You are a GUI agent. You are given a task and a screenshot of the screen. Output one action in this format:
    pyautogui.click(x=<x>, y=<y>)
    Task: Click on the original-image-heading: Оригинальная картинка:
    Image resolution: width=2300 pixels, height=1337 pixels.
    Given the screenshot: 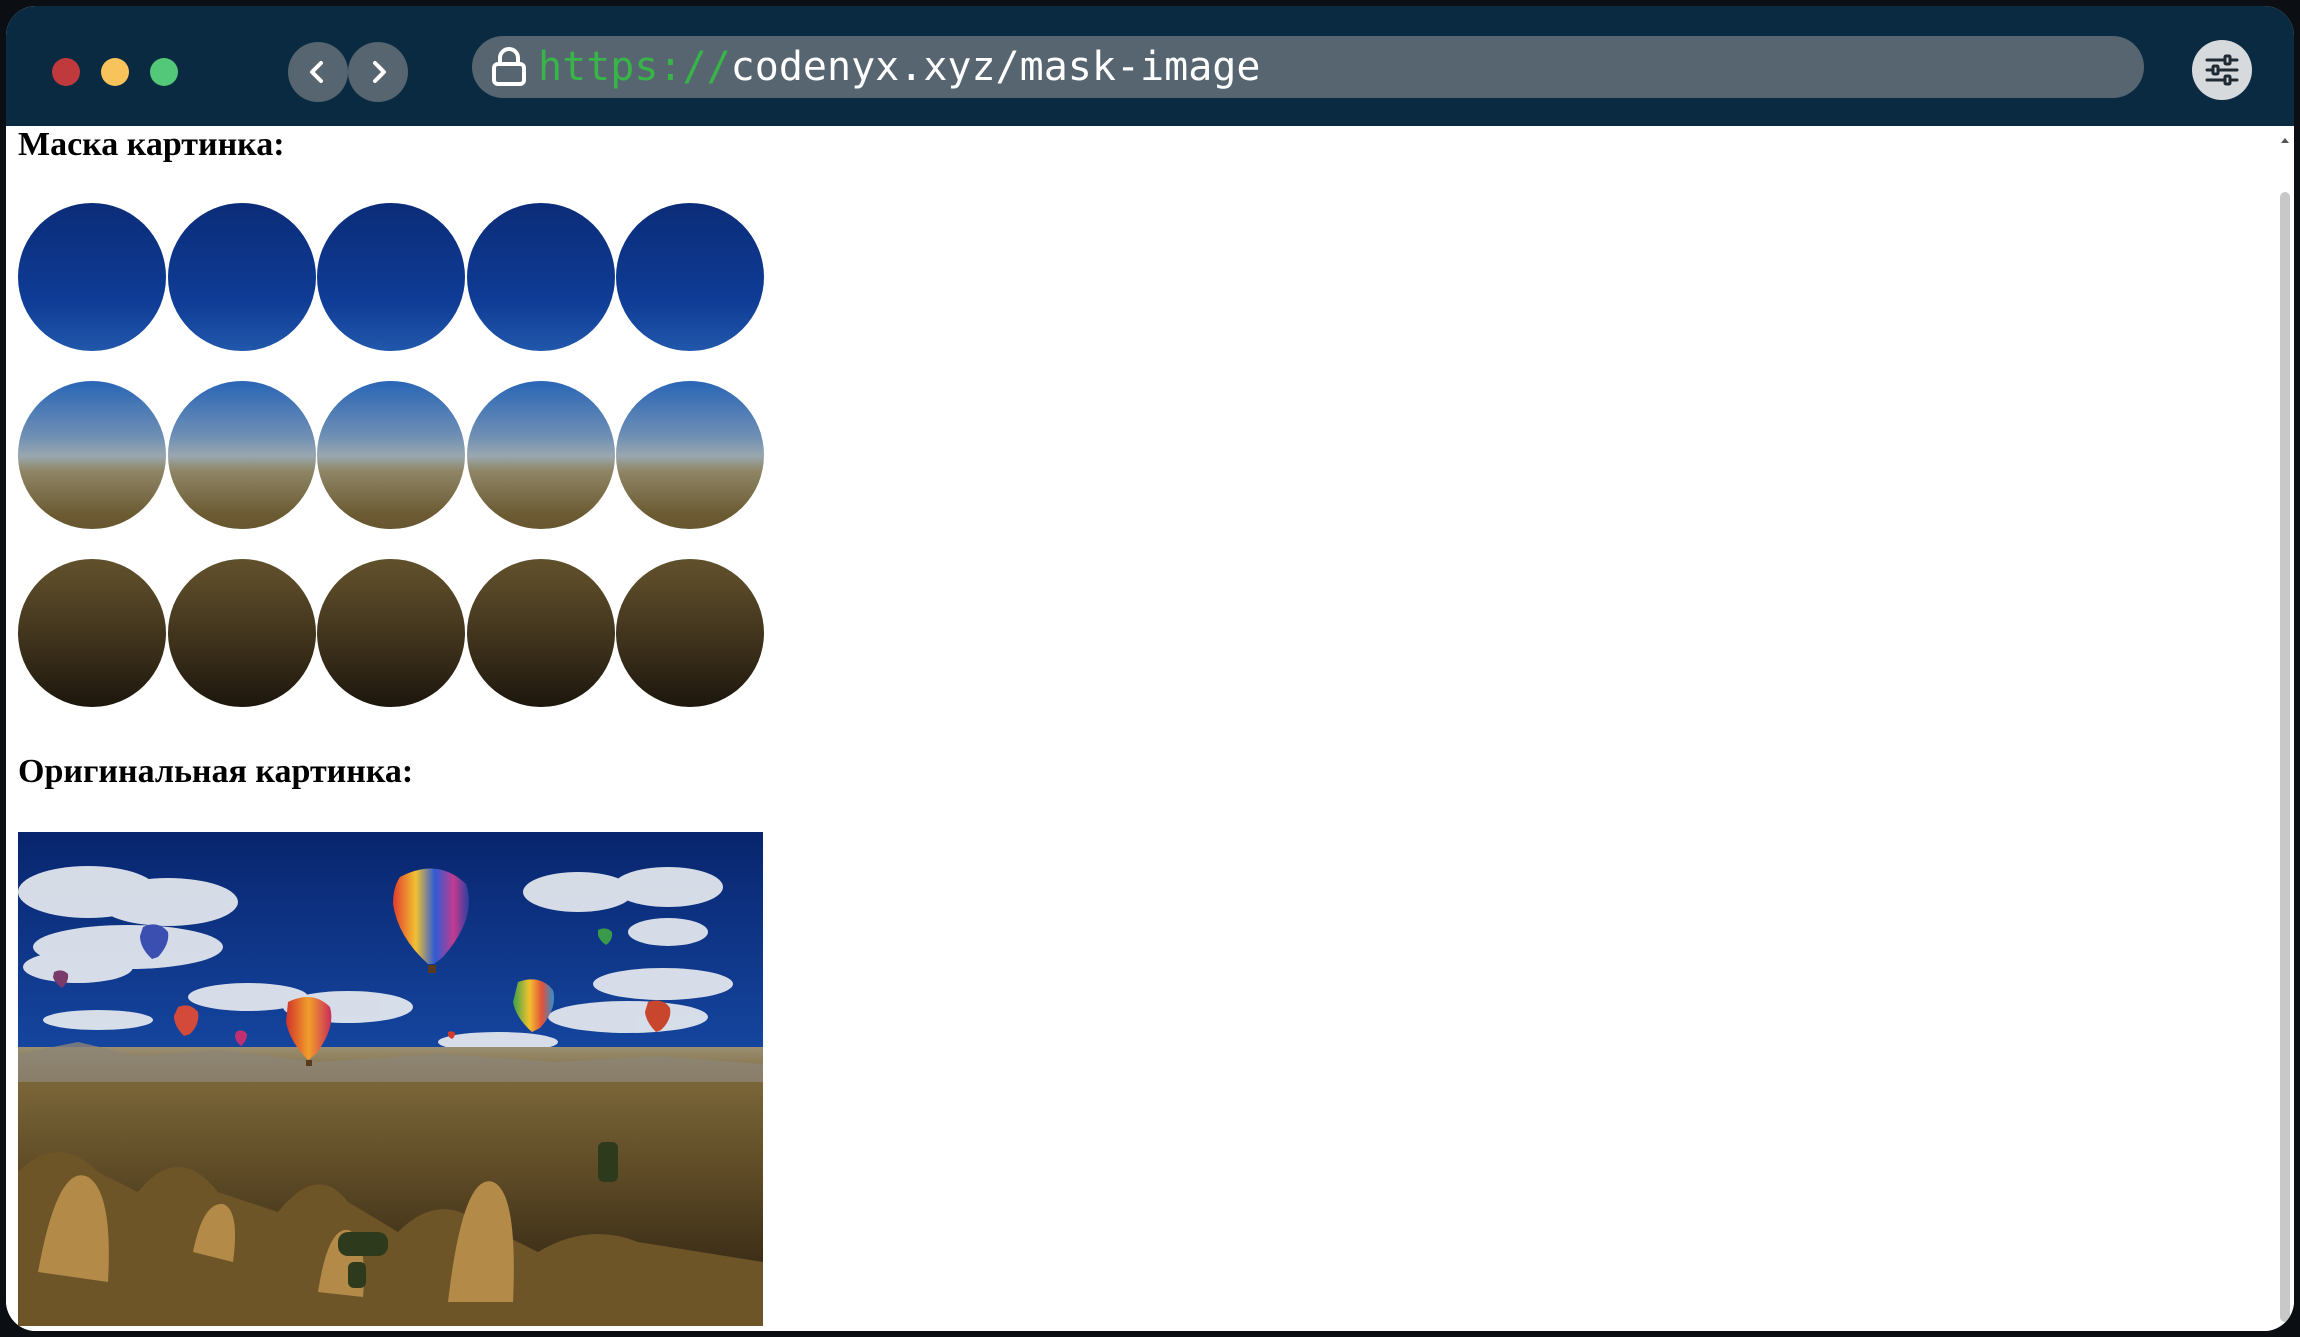 What is the action you would take?
    pyautogui.click(x=216, y=771)
    